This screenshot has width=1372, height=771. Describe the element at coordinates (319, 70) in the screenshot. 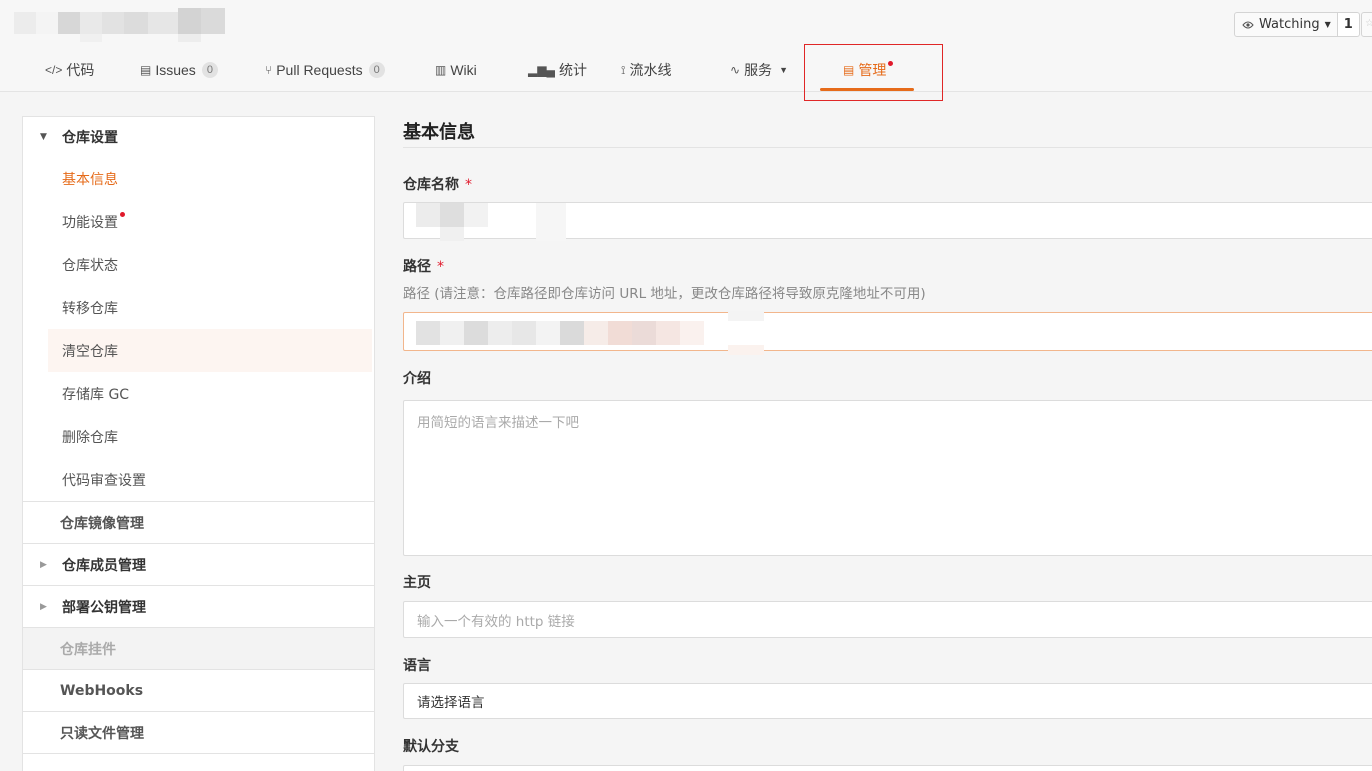

I see `tab-label: Pull Requests` at that location.